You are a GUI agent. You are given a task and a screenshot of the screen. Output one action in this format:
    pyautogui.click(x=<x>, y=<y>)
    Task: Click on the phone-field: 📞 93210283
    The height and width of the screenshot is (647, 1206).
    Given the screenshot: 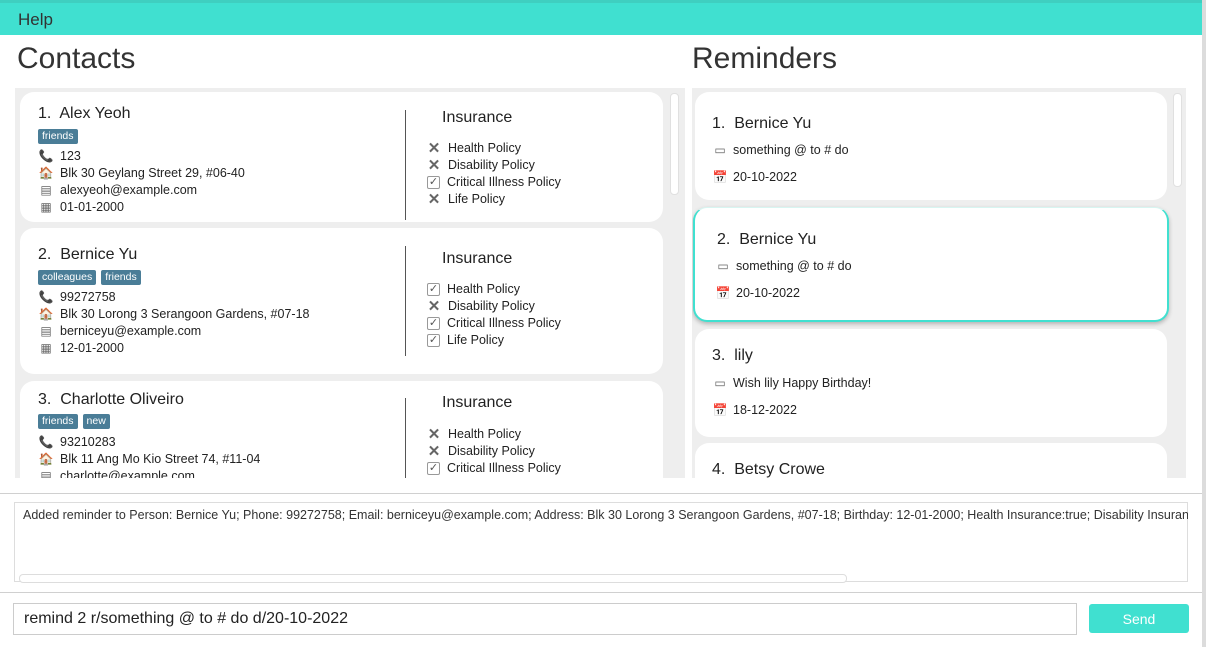 What is the action you would take?
    pyautogui.click(x=77, y=442)
    